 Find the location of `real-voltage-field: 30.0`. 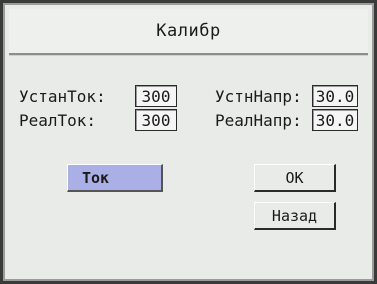

real-voltage-field: 30.0 is located at coordinates (335, 120).